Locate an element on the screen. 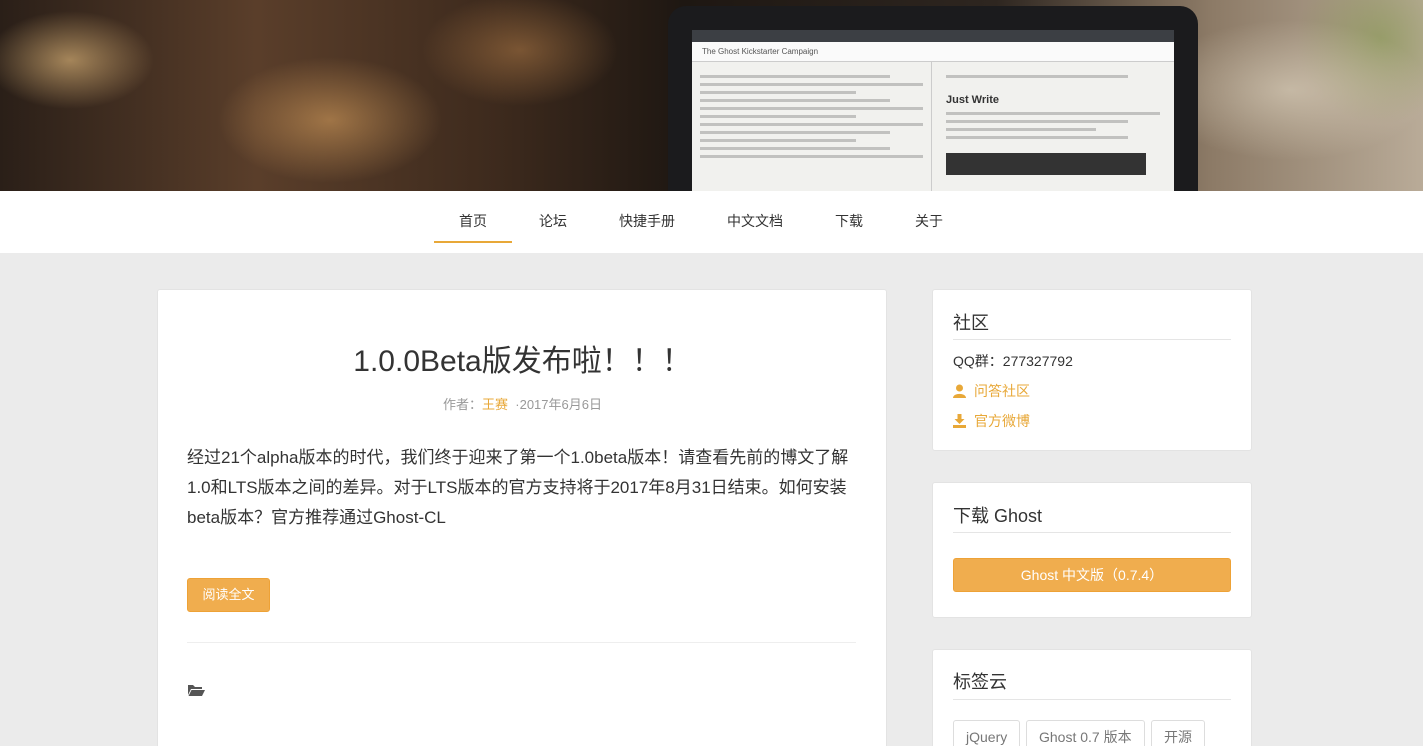 The height and width of the screenshot is (746, 1423). nav-item-quick-manual: 快捷手册 is located at coordinates (647, 222).